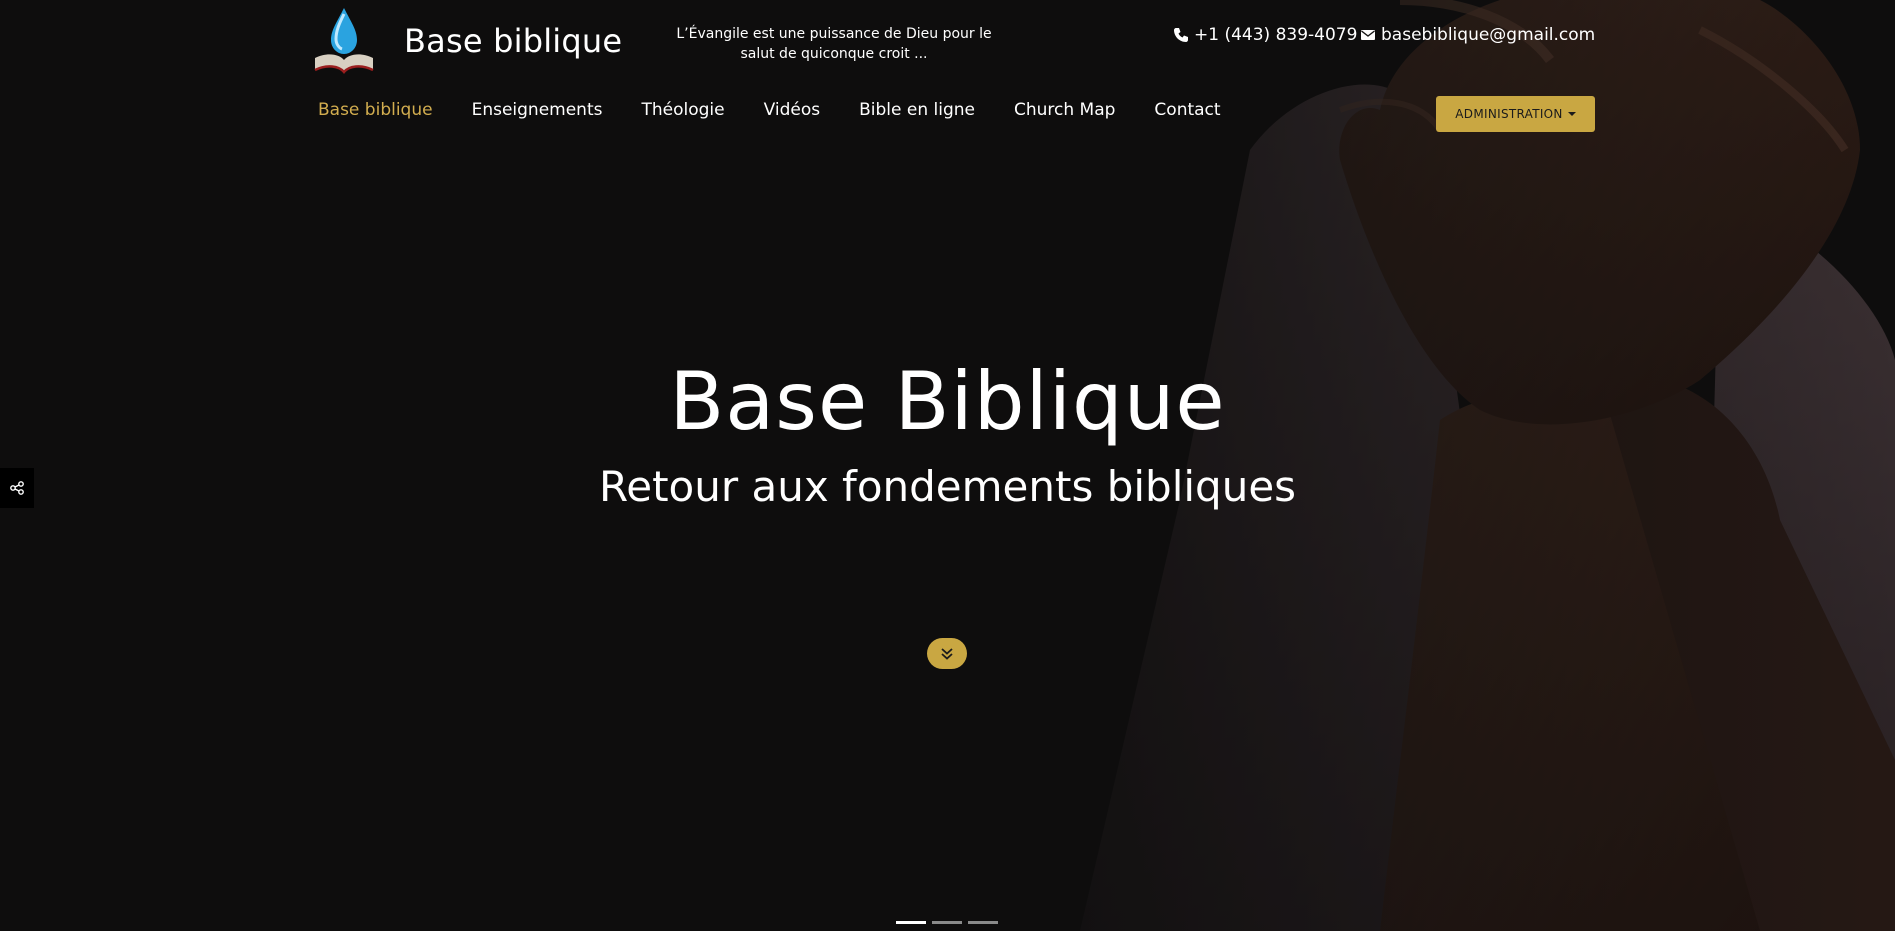 This screenshot has height=931, width=1895. Describe the element at coordinates (1275, 35) in the screenshot. I see `phone-number: +1 (443) 839-4079` at that location.